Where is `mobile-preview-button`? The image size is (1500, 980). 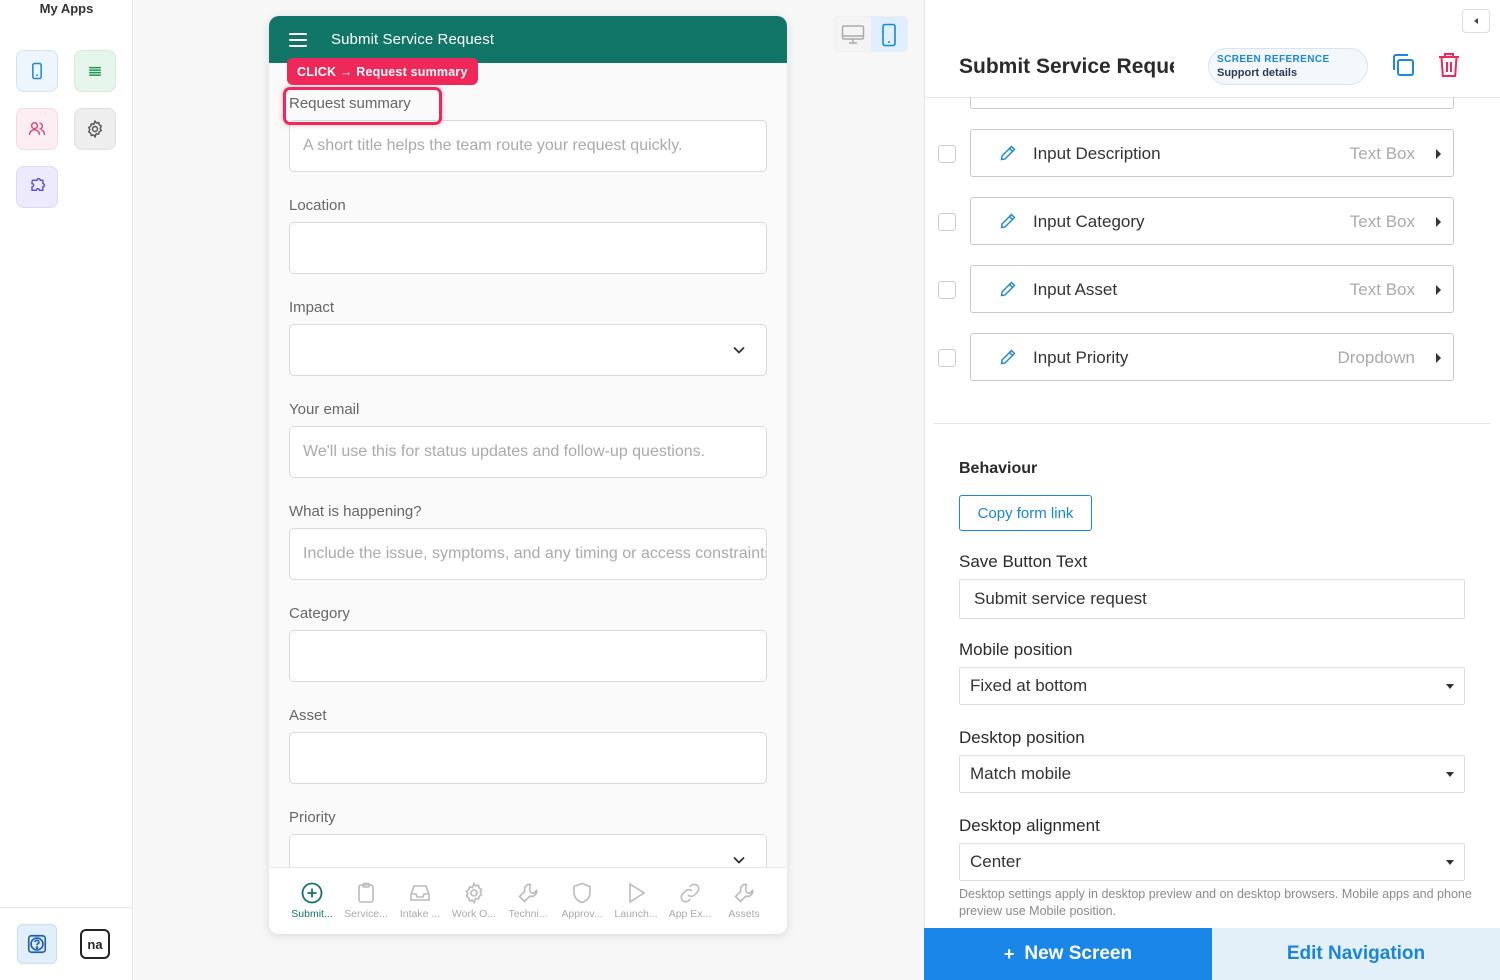 mobile-preview-button is located at coordinates (889, 34).